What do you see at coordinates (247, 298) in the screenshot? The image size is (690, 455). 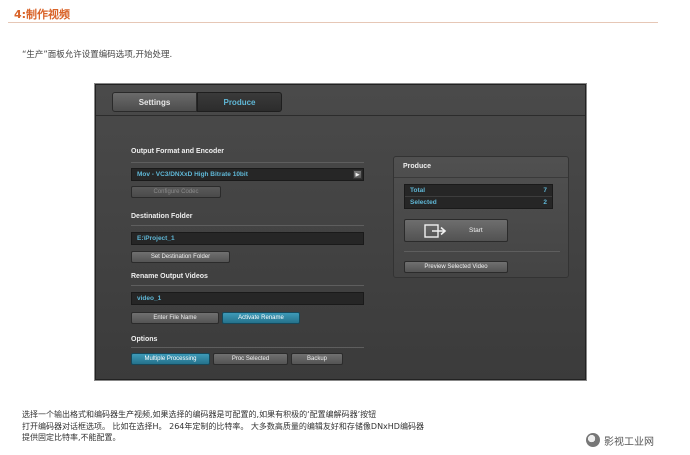 I see `rename-field: video_1` at bounding box center [247, 298].